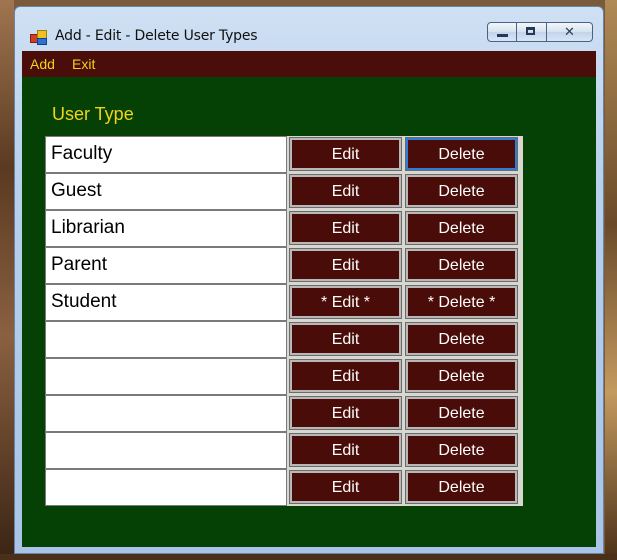  What do you see at coordinates (166, 302) in the screenshot?
I see `user-type-name-field: Student` at bounding box center [166, 302].